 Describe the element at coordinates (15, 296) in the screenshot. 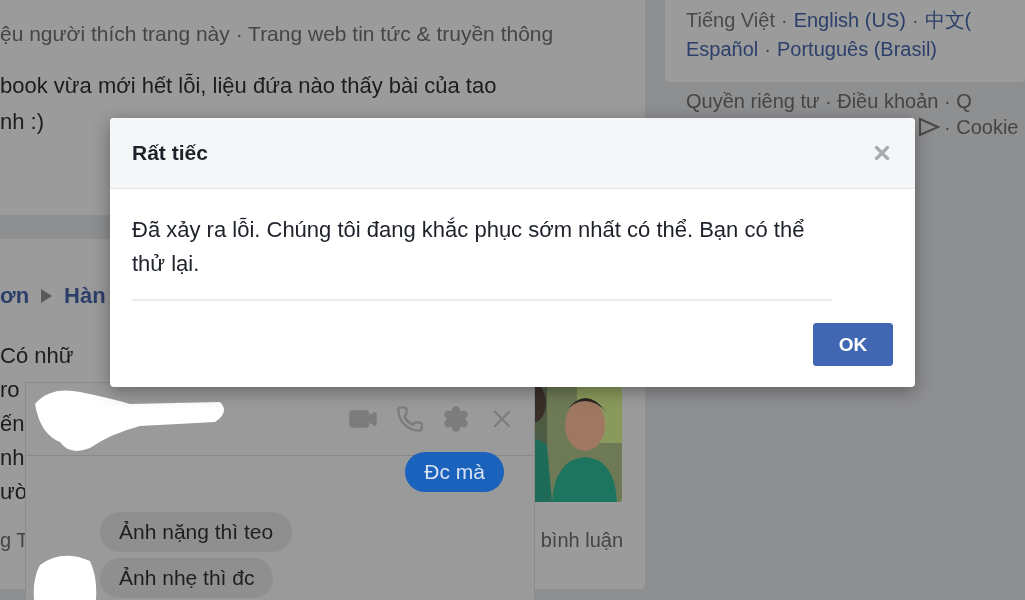

I see `breadcrumb-link: ơn` at that location.